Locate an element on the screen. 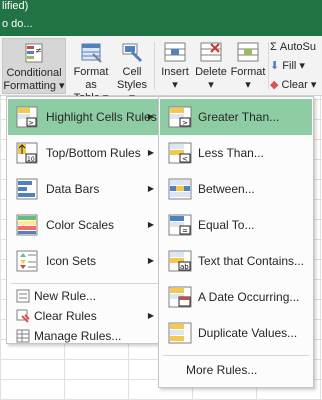 The image size is (322, 400). fill-button: ⬇ Fill ▾ is located at coordinates (296, 66).